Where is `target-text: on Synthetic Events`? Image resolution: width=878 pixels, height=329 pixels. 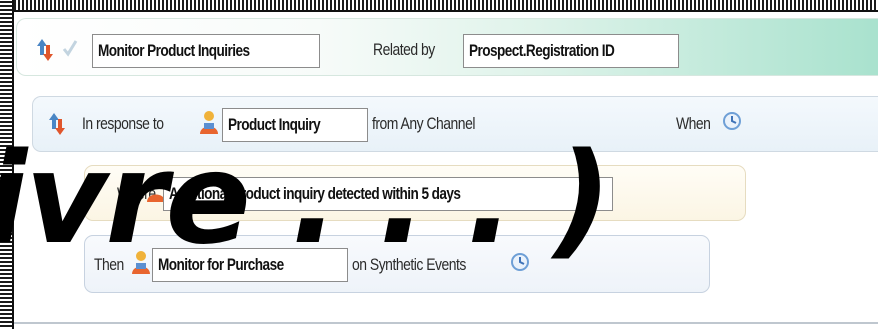 target-text: on Synthetic Events is located at coordinates (409, 264).